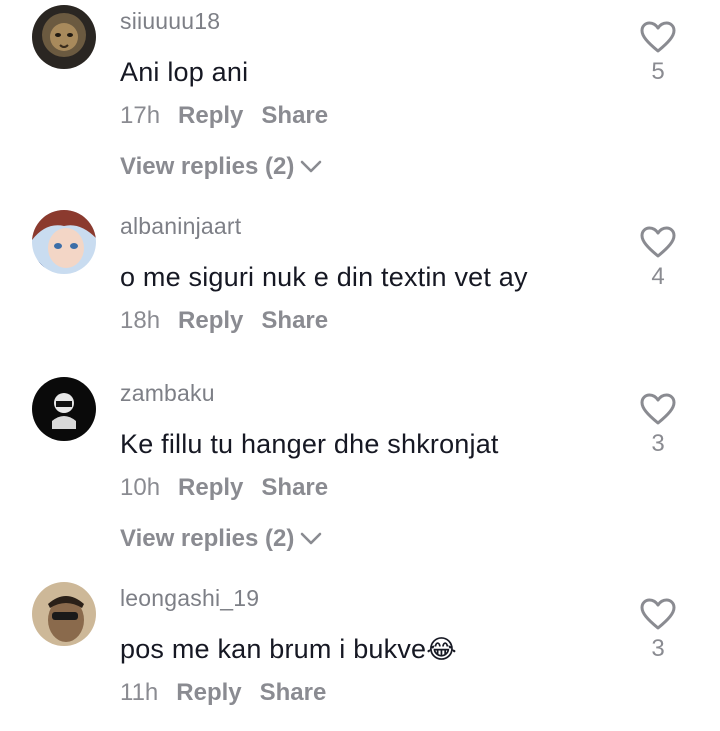  I want to click on comment-meta: 11h Reply Share, so click(223, 693).